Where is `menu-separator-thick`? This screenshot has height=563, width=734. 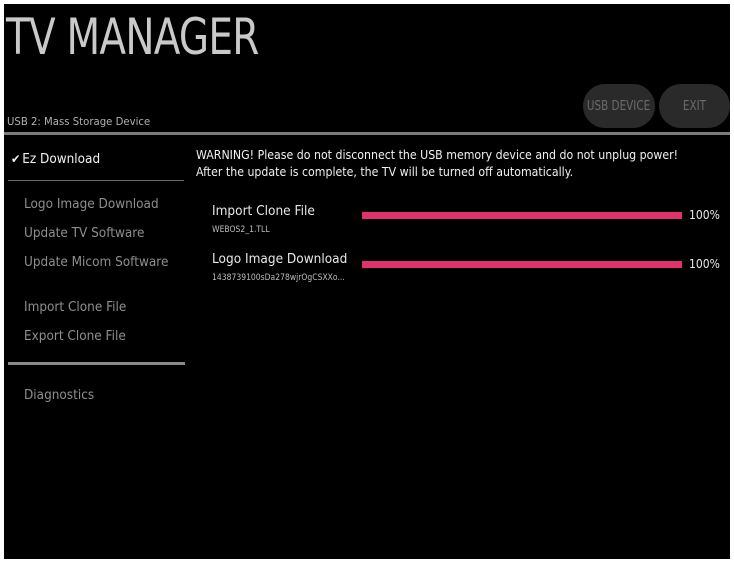
menu-separator-thick is located at coordinates (96, 363).